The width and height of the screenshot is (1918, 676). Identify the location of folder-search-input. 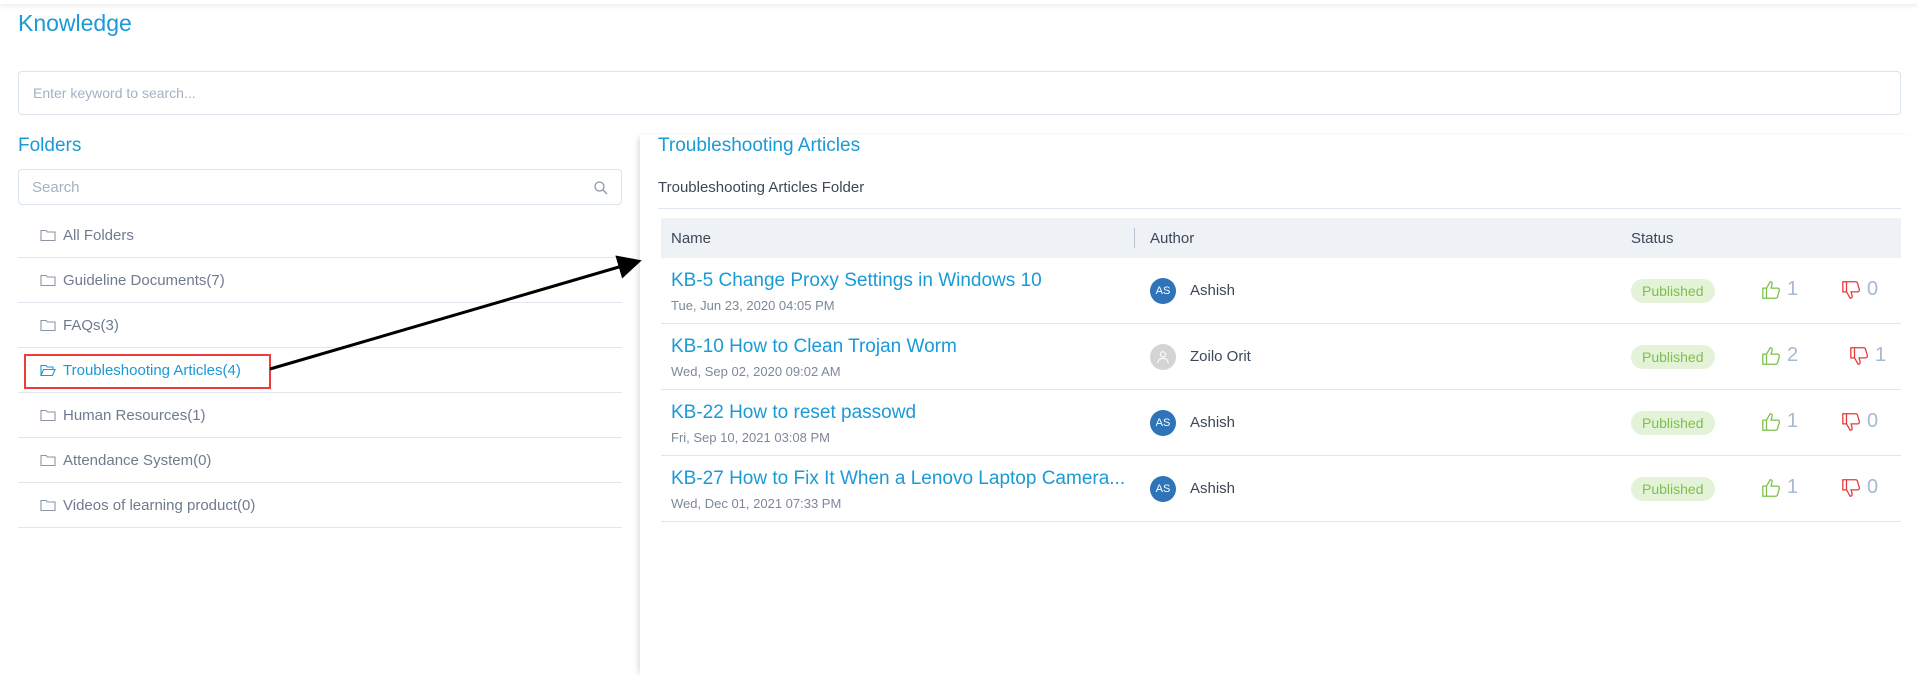
(320, 187).